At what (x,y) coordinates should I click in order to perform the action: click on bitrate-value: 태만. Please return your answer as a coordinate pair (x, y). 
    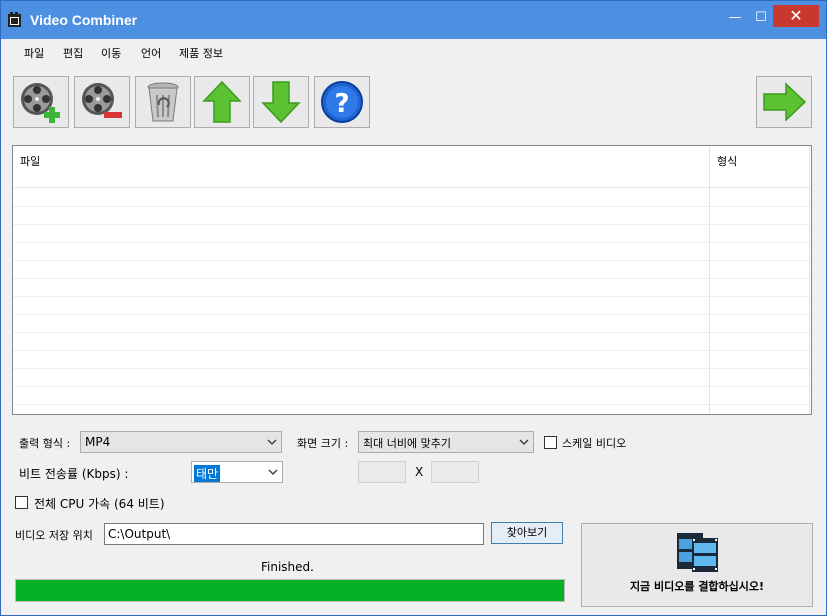
    Looking at the image, I should click on (207, 473).